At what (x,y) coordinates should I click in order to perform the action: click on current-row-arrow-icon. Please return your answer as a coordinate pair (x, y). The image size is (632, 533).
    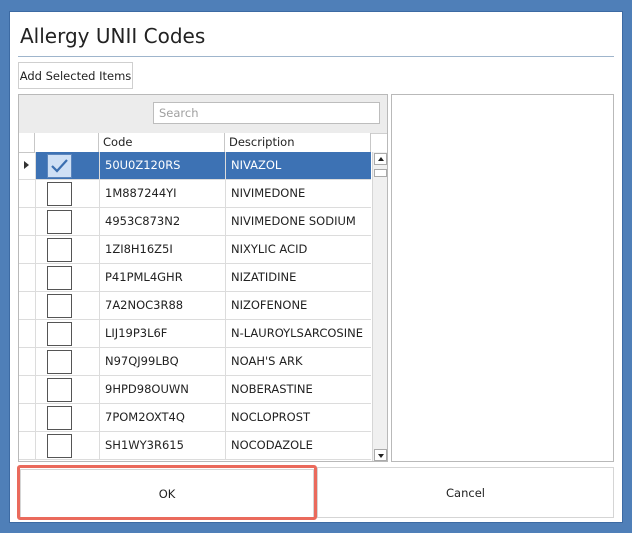
    Looking at the image, I should click on (26, 165).